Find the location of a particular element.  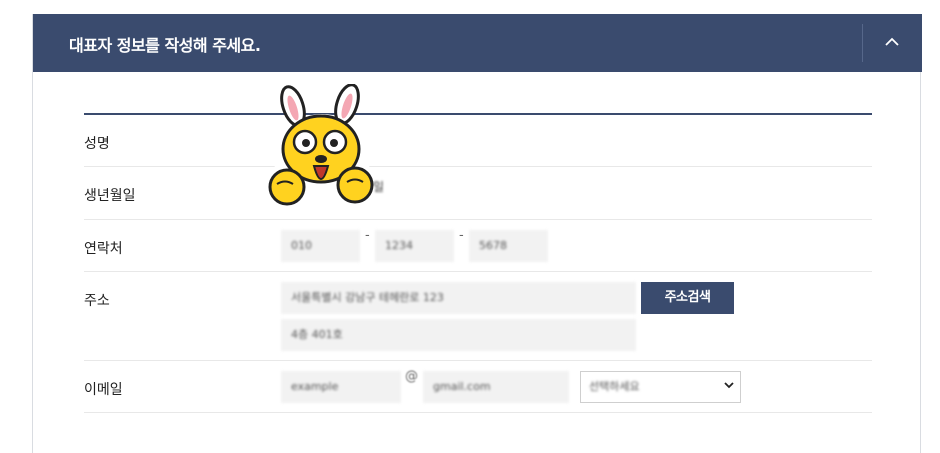

panel-header: 대표자 정보를 작성해 주세요. is located at coordinates (477, 43).